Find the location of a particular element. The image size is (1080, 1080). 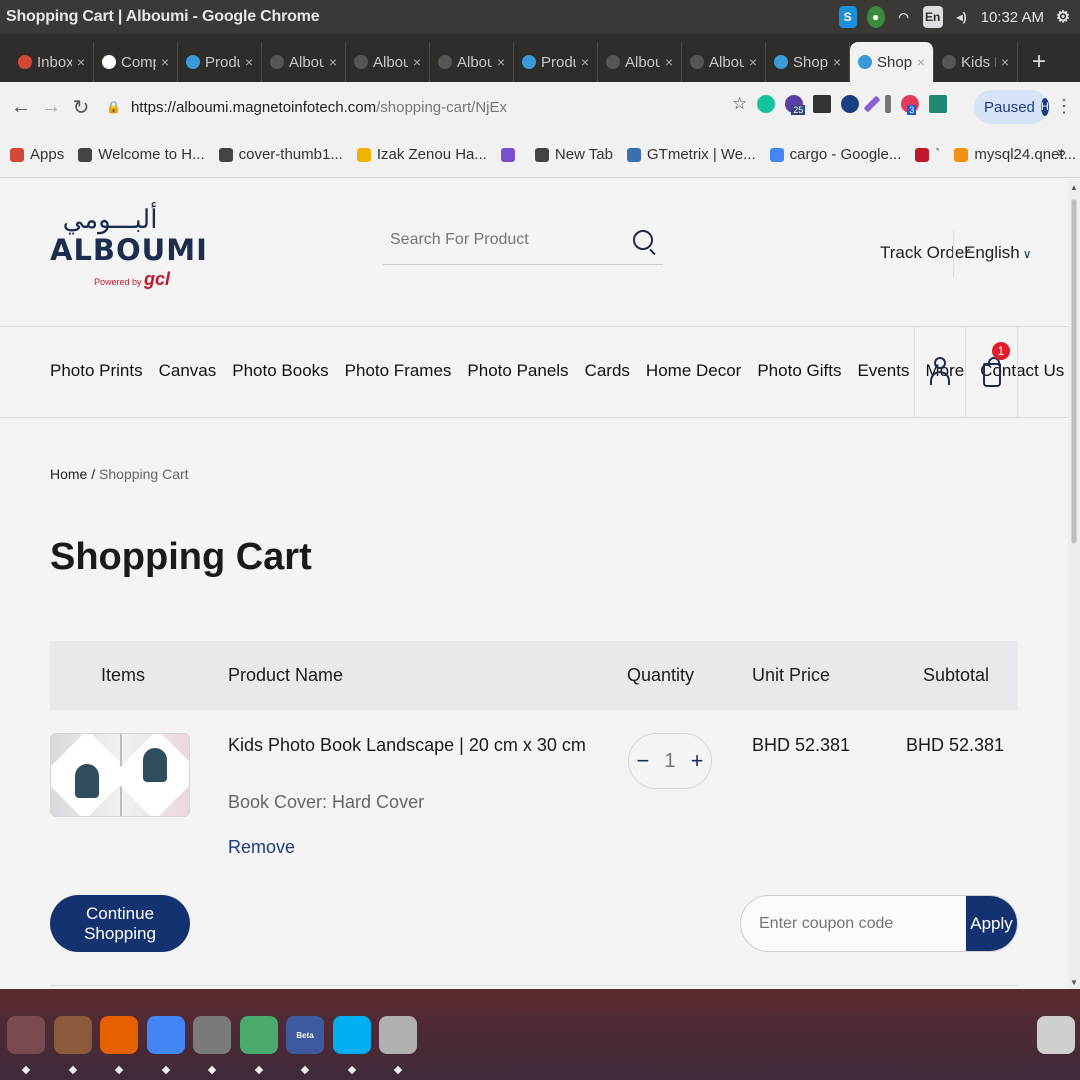

nav-item-canvas: Canvas is located at coordinates (188, 371).